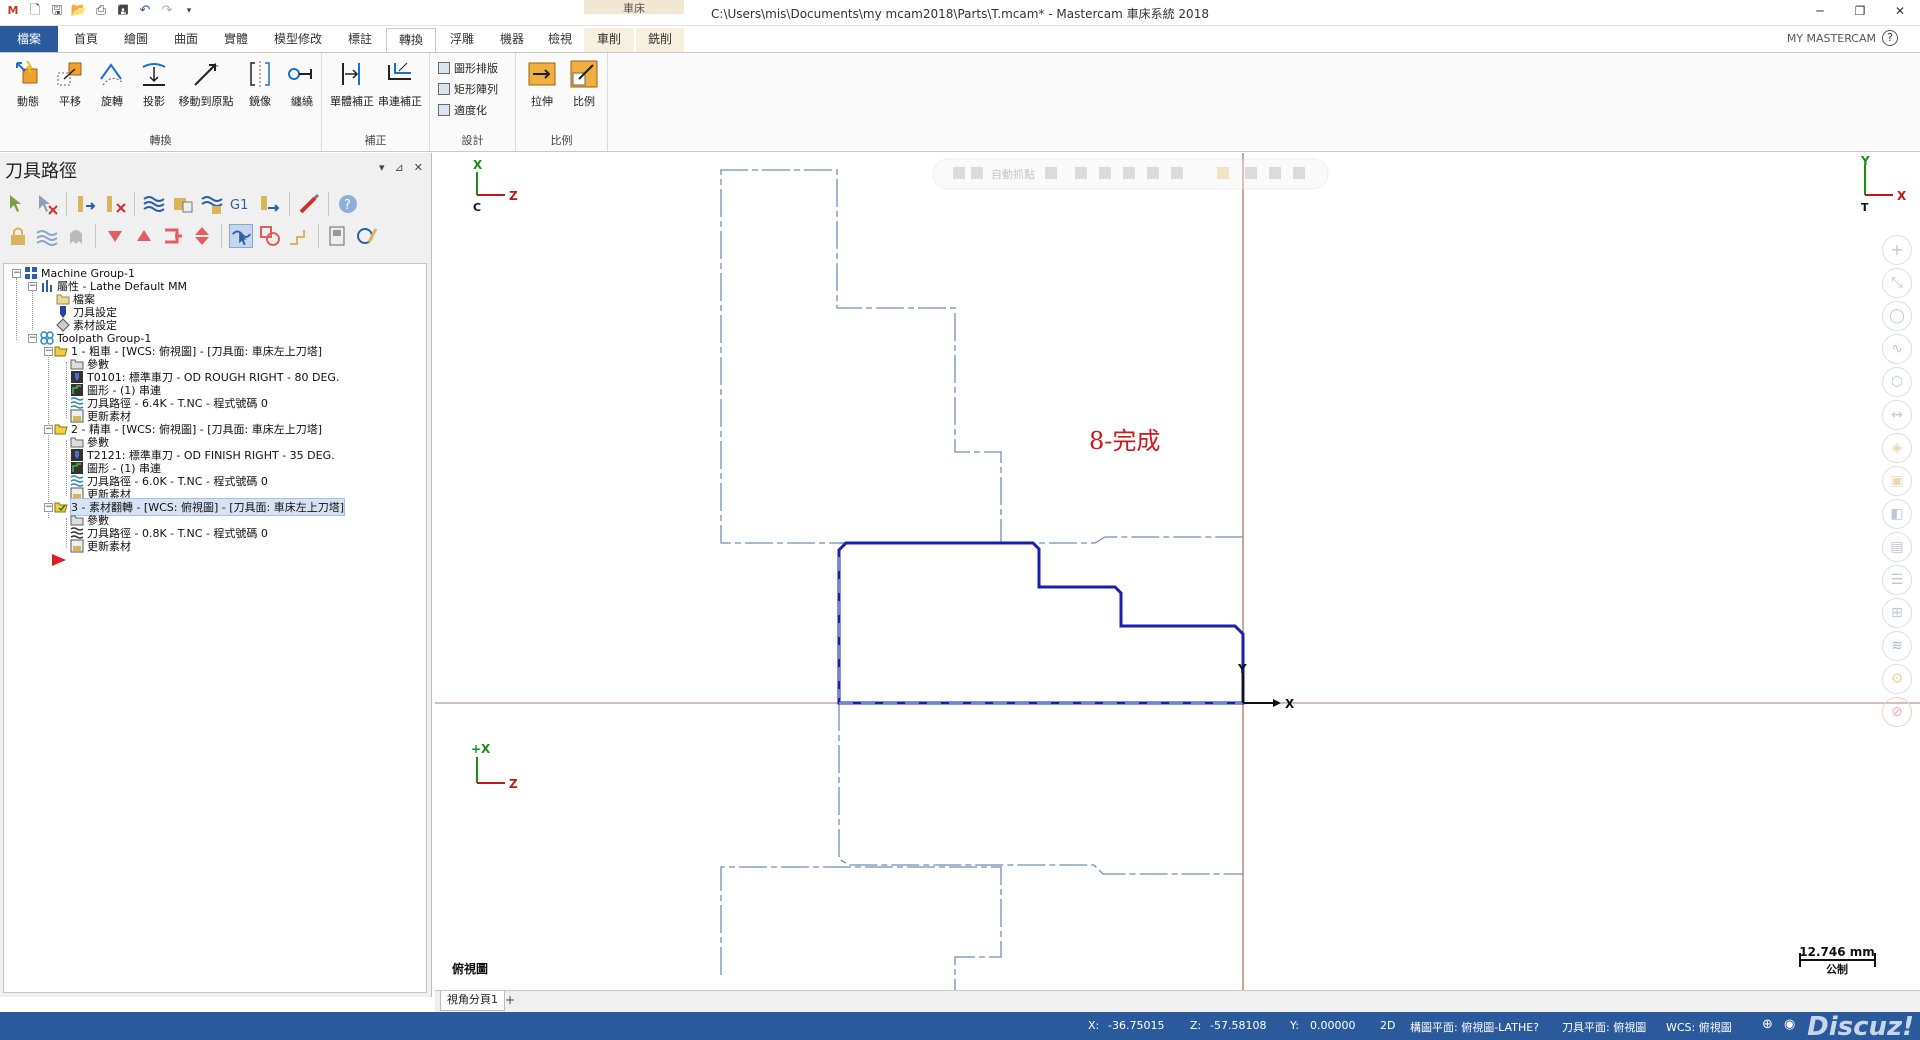 This screenshot has height=1040, width=1920. Describe the element at coordinates (123, 11) in the screenshot. I see `save-as-icon: 🖪` at that location.